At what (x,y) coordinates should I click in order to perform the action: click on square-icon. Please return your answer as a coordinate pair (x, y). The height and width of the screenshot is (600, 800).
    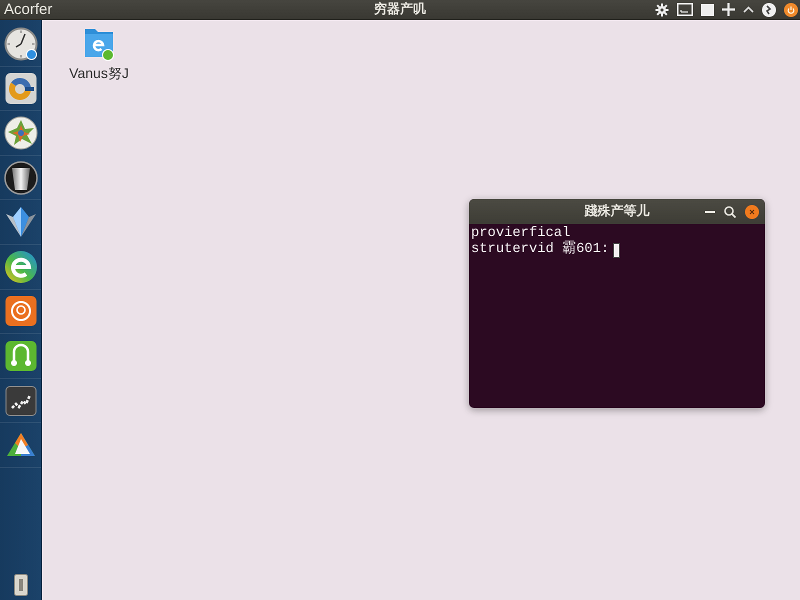
    Looking at the image, I should click on (707, 10).